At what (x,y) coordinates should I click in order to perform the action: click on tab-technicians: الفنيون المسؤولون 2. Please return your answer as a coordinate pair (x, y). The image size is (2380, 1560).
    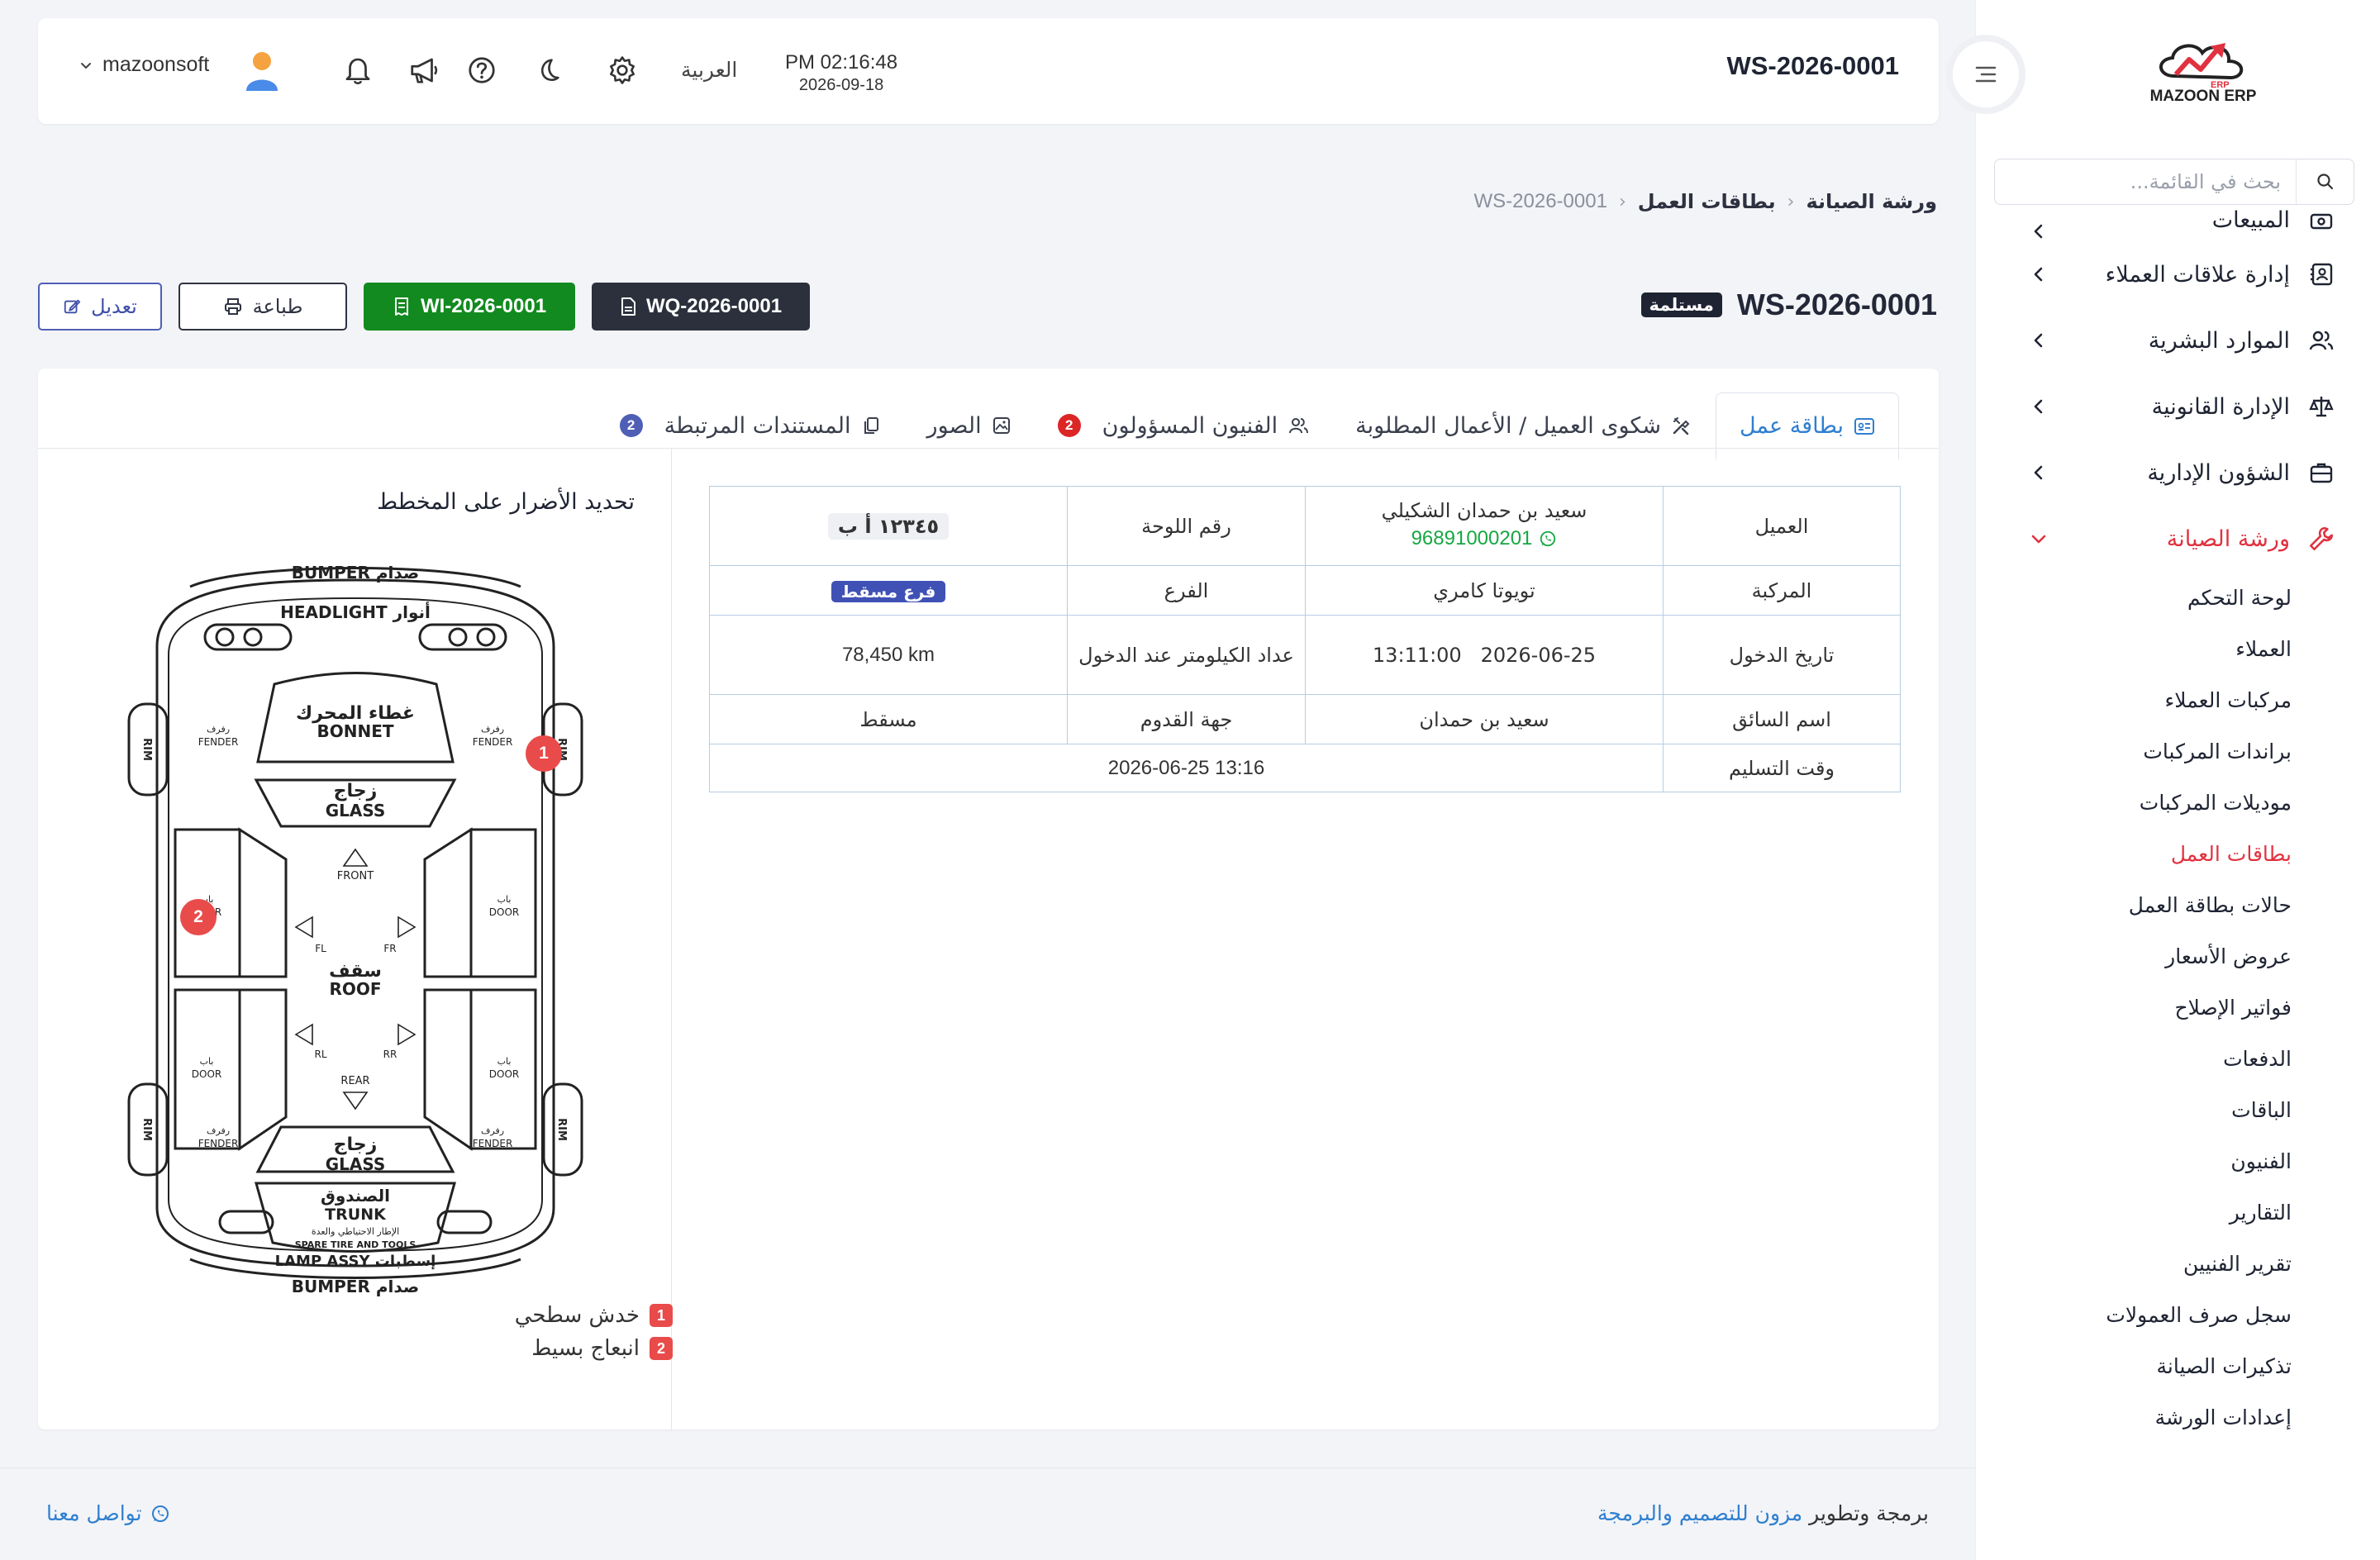
    Looking at the image, I should click on (1183, 425).